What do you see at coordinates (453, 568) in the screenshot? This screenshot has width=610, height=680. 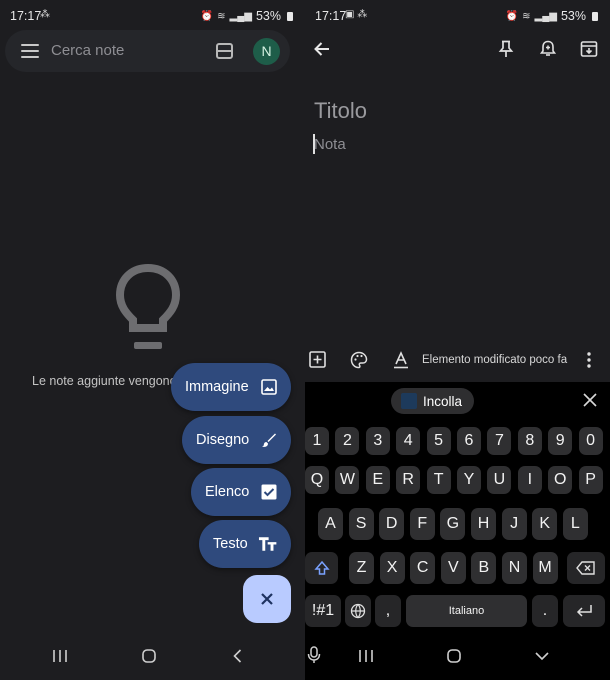 I see `key-v: V` at bounding box center [453, 568].